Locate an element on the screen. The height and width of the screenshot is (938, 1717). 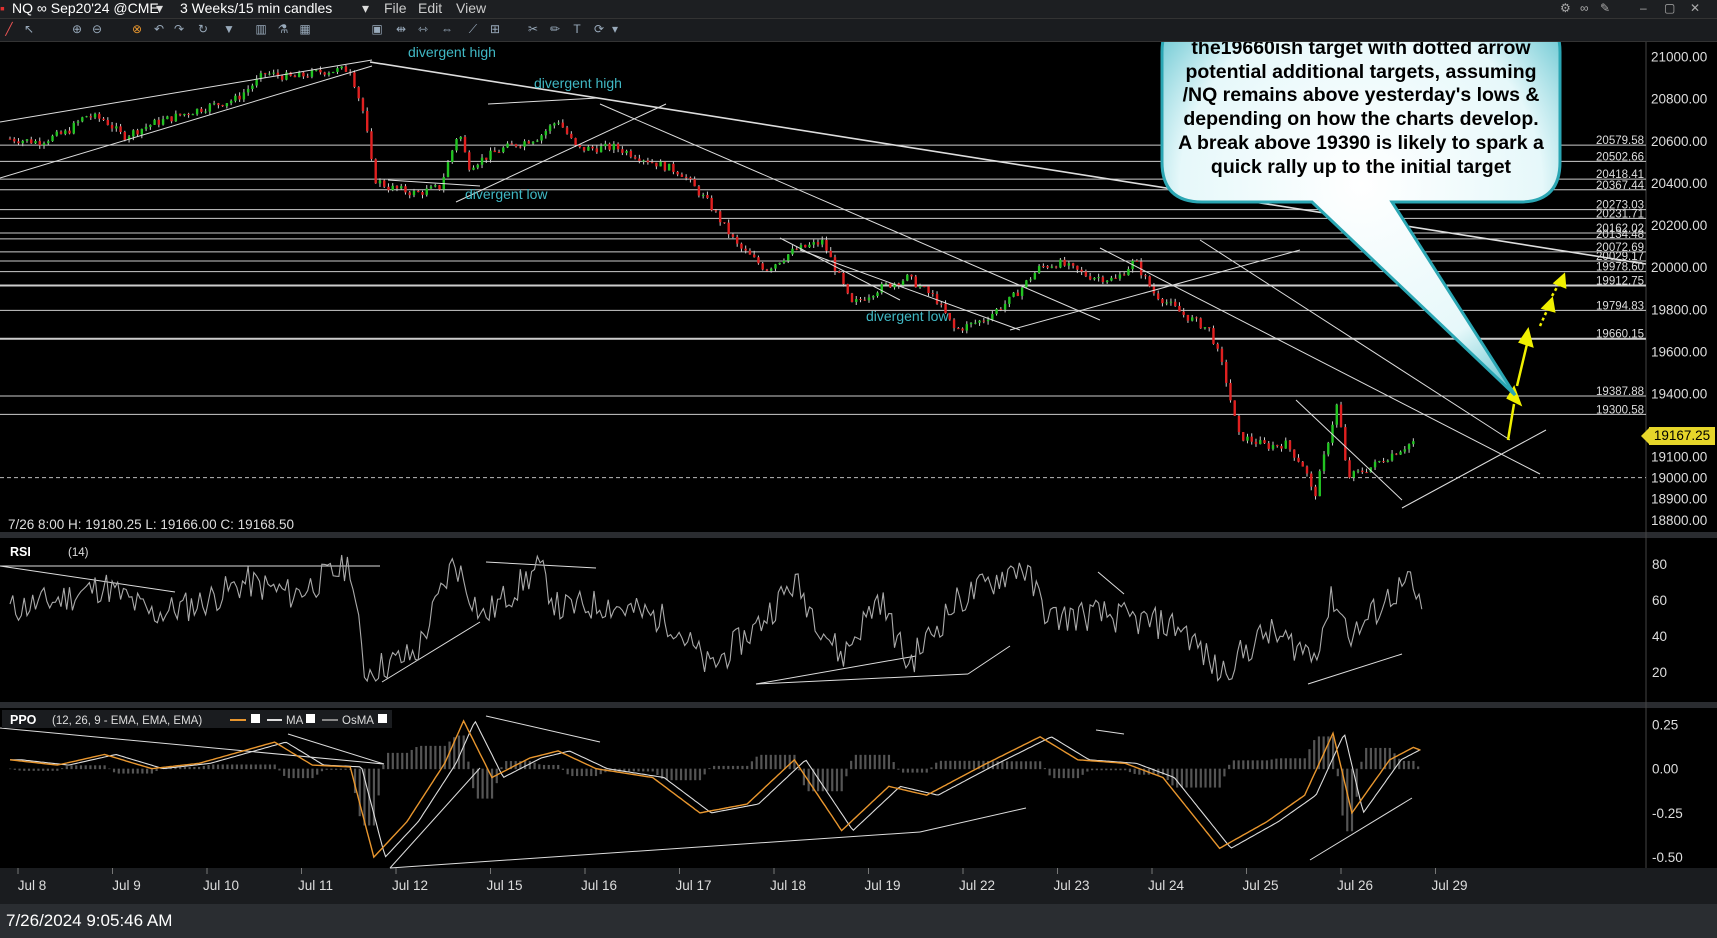
ma-toggle-checkbox is located at coordinates (310, 718).